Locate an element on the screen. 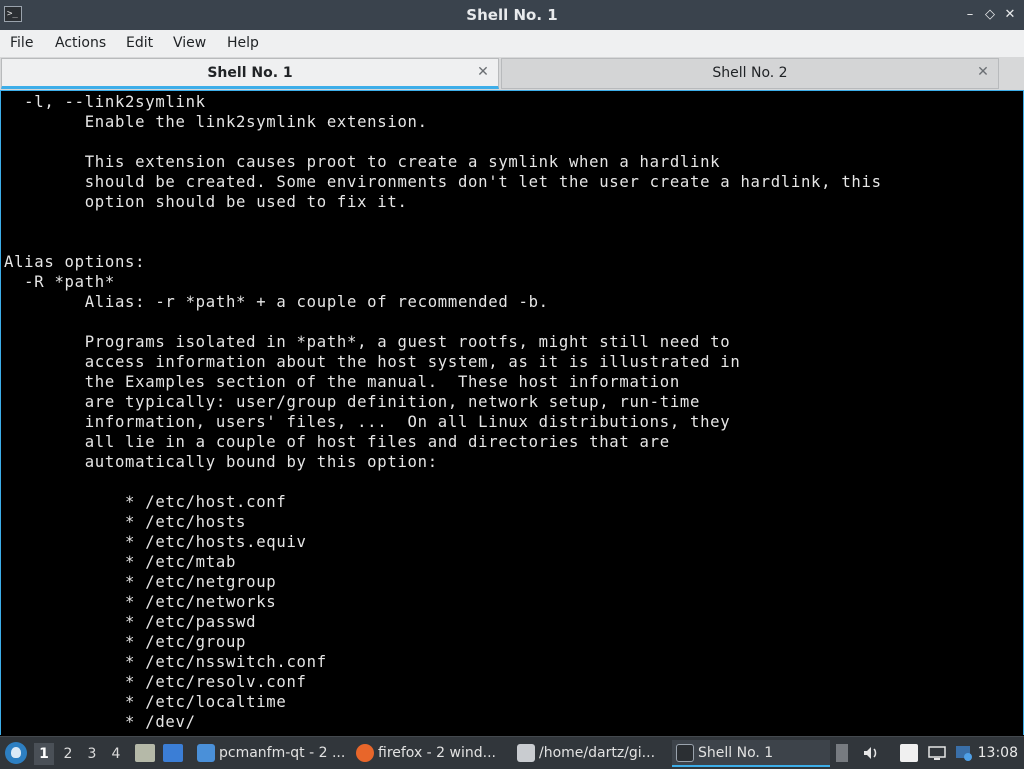 The image size is (1024, 769). terminal-line: * /etc/netgroup is located at coordinates (140, 582).